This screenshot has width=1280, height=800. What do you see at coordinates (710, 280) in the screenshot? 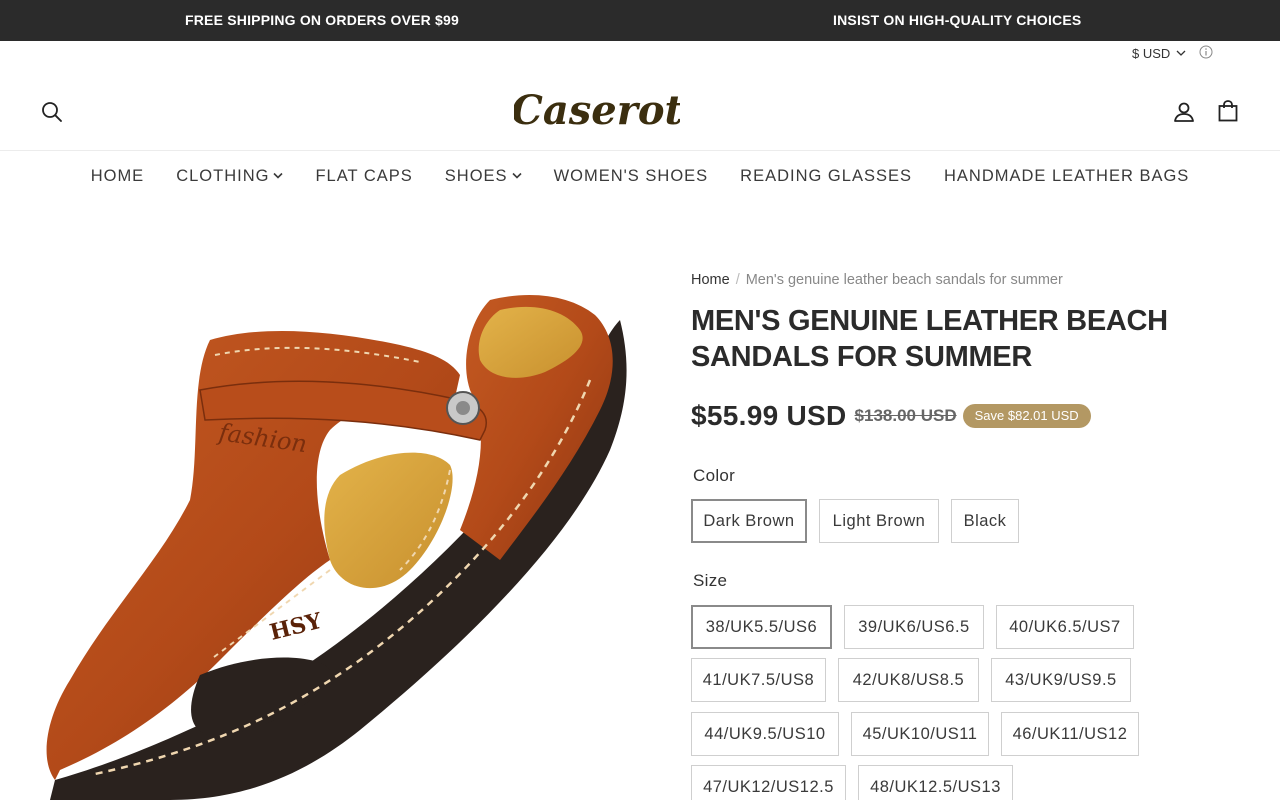
I see `breadcrumb-home: Home` at bounding box center [710, 280].